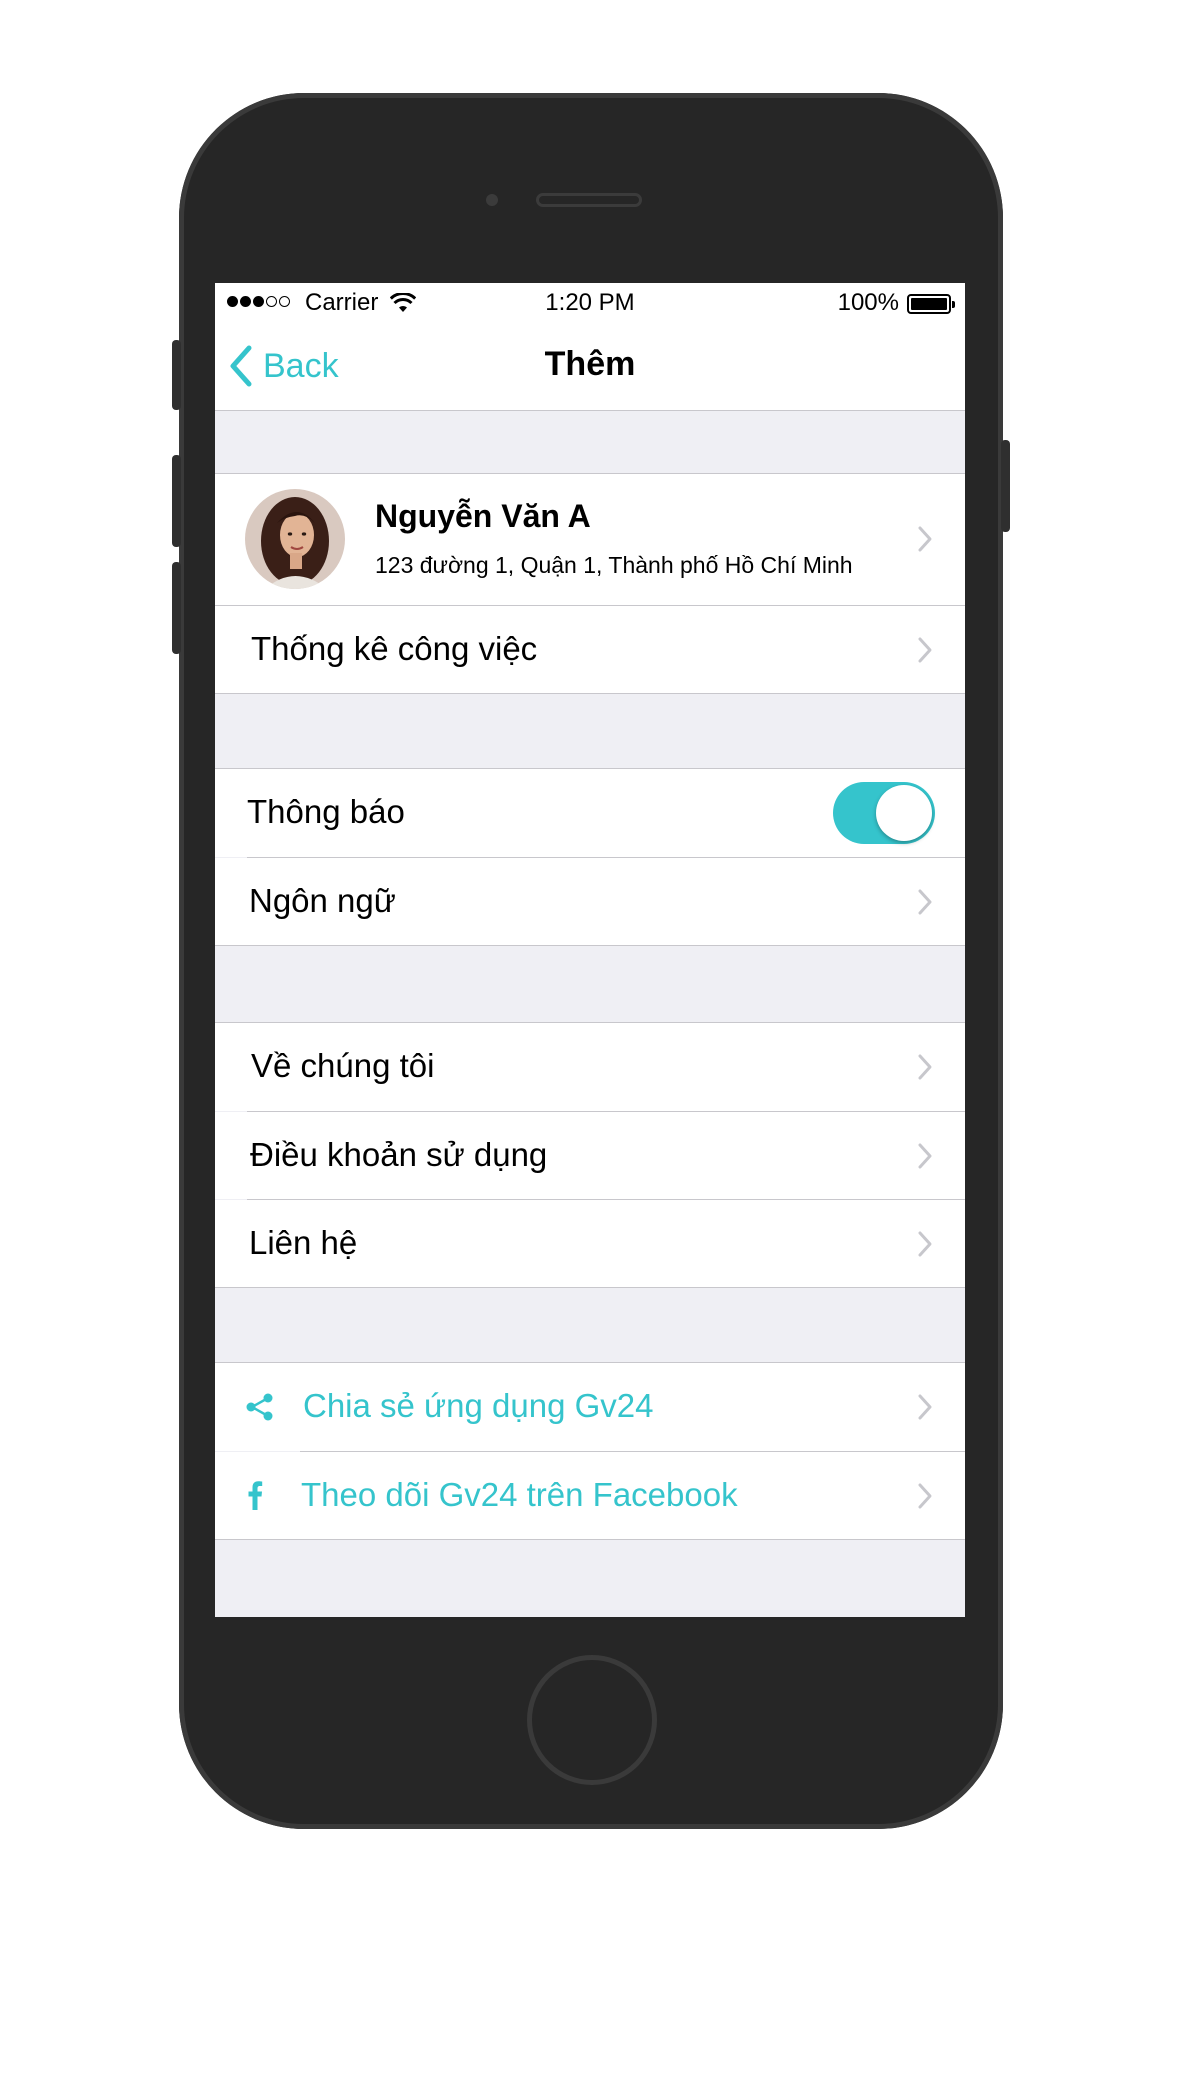  I want to click on battery-icon, so click(931, 304).